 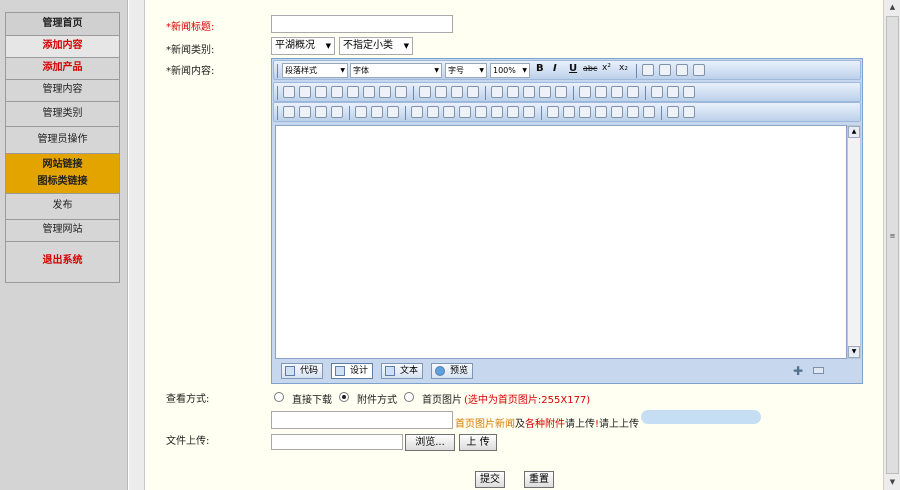 What do you see at coordinates (573, 68) in the screenshot?
I see `underline-button: U` at bounding box center [573, 68].